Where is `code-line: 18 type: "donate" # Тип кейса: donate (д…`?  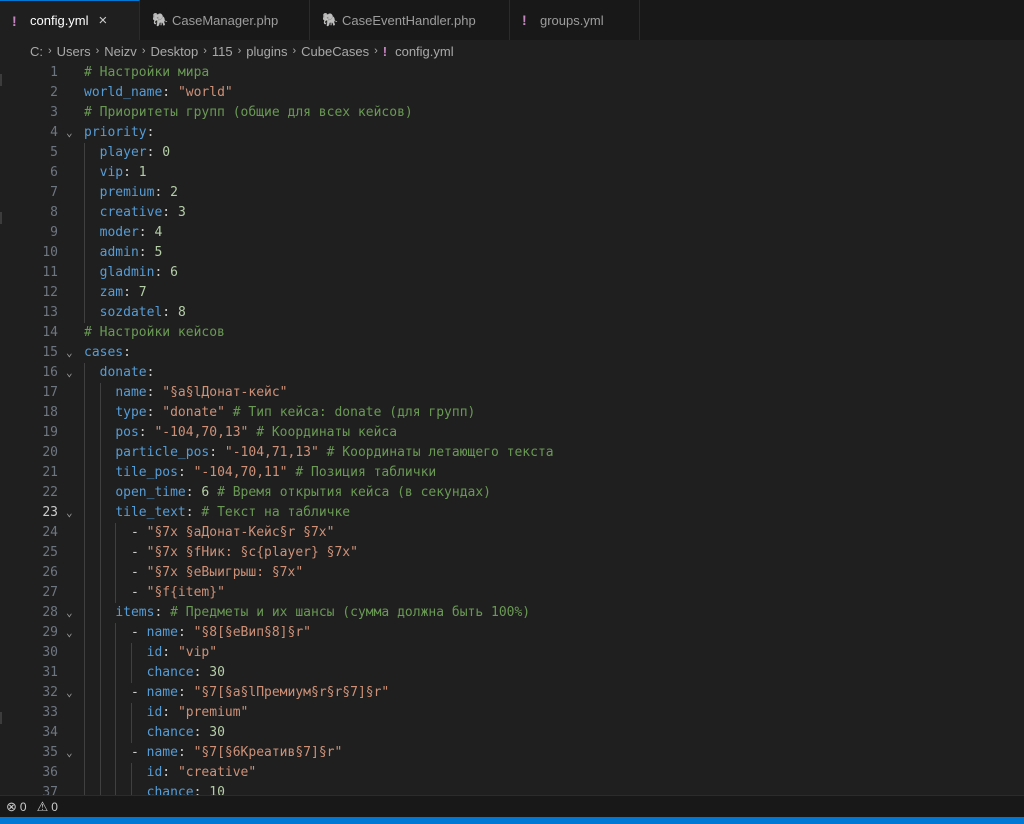
code-line: 18 type: "donate" # Тип кейса: donate (д… is located at coordinates (512, 413).